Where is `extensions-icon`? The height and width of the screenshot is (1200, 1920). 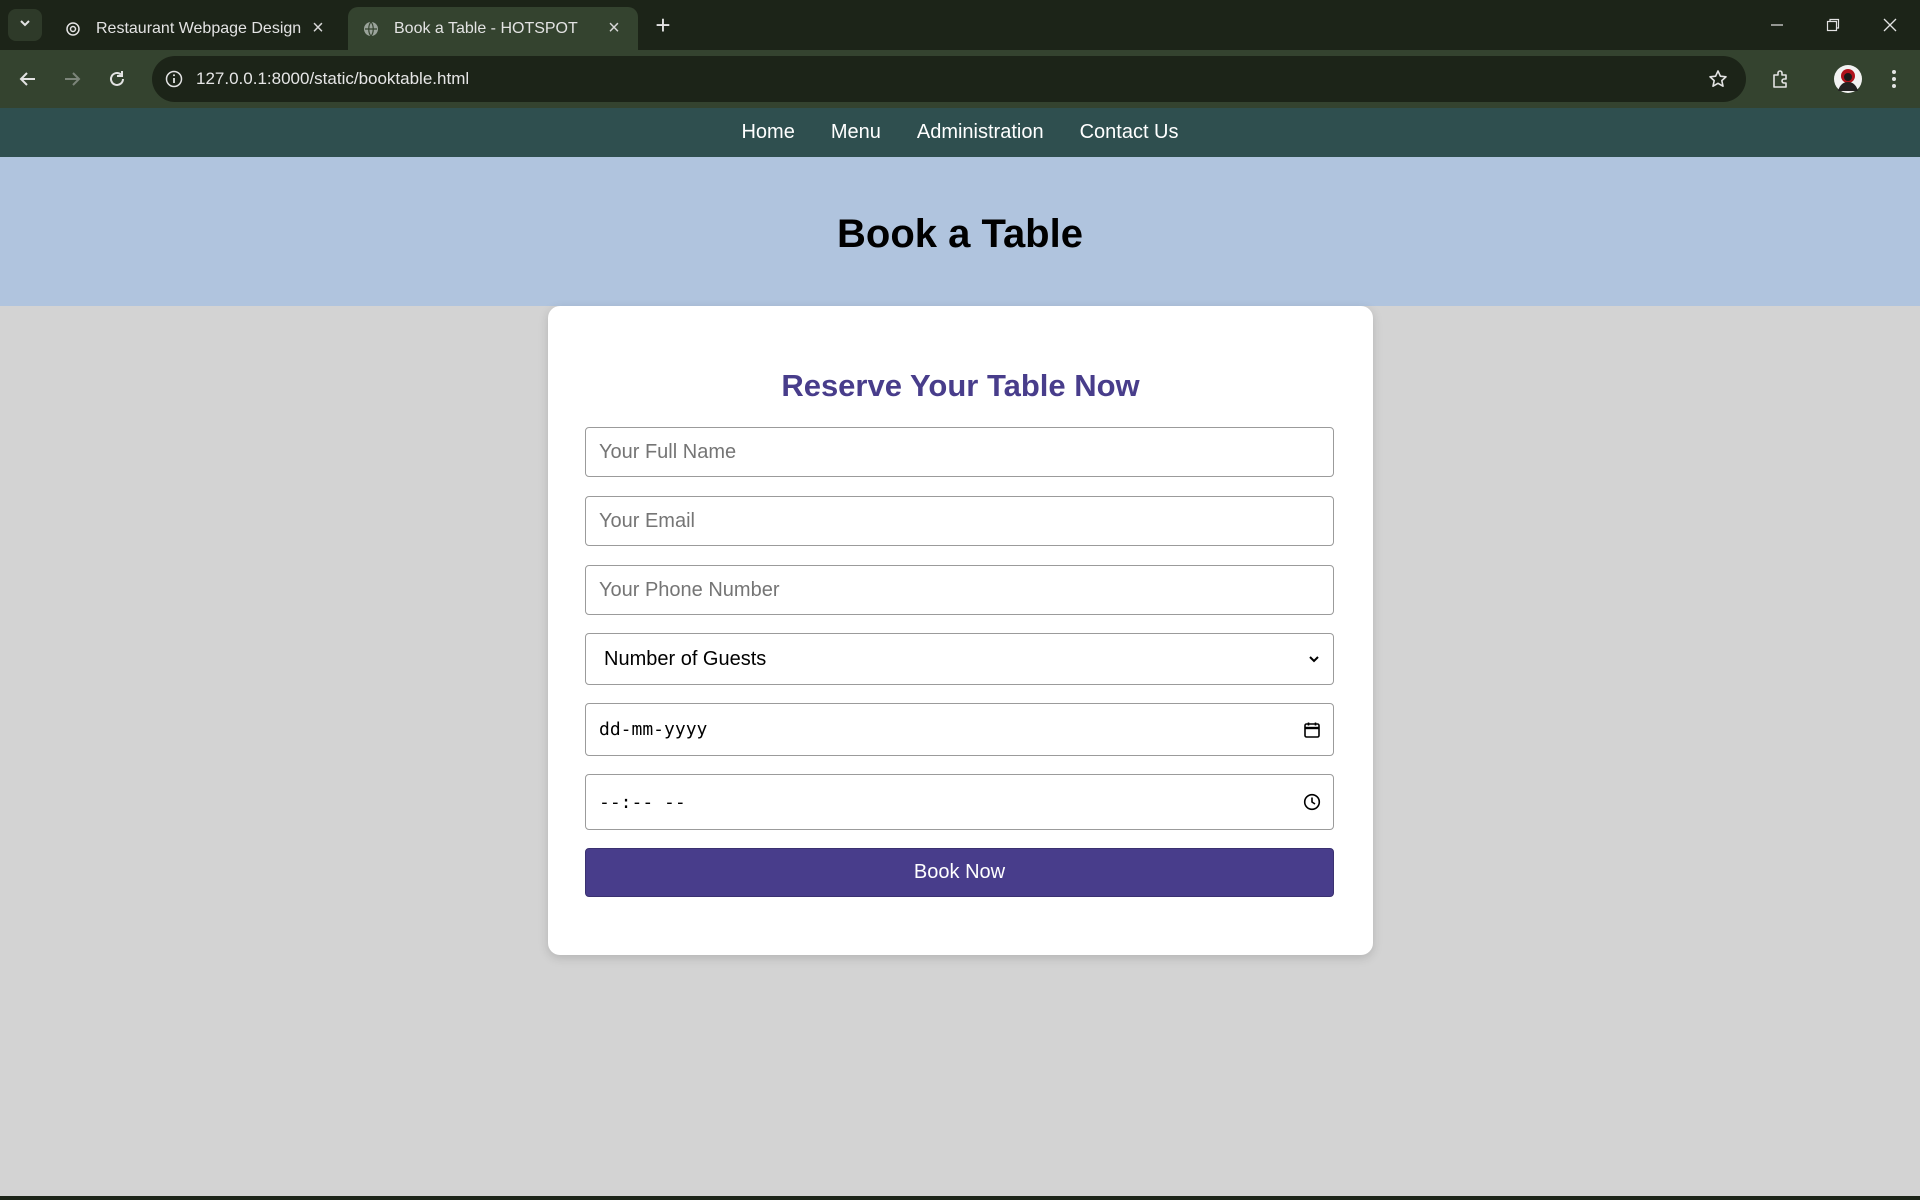 extensions-icon is located at coordinates (1781, 79).